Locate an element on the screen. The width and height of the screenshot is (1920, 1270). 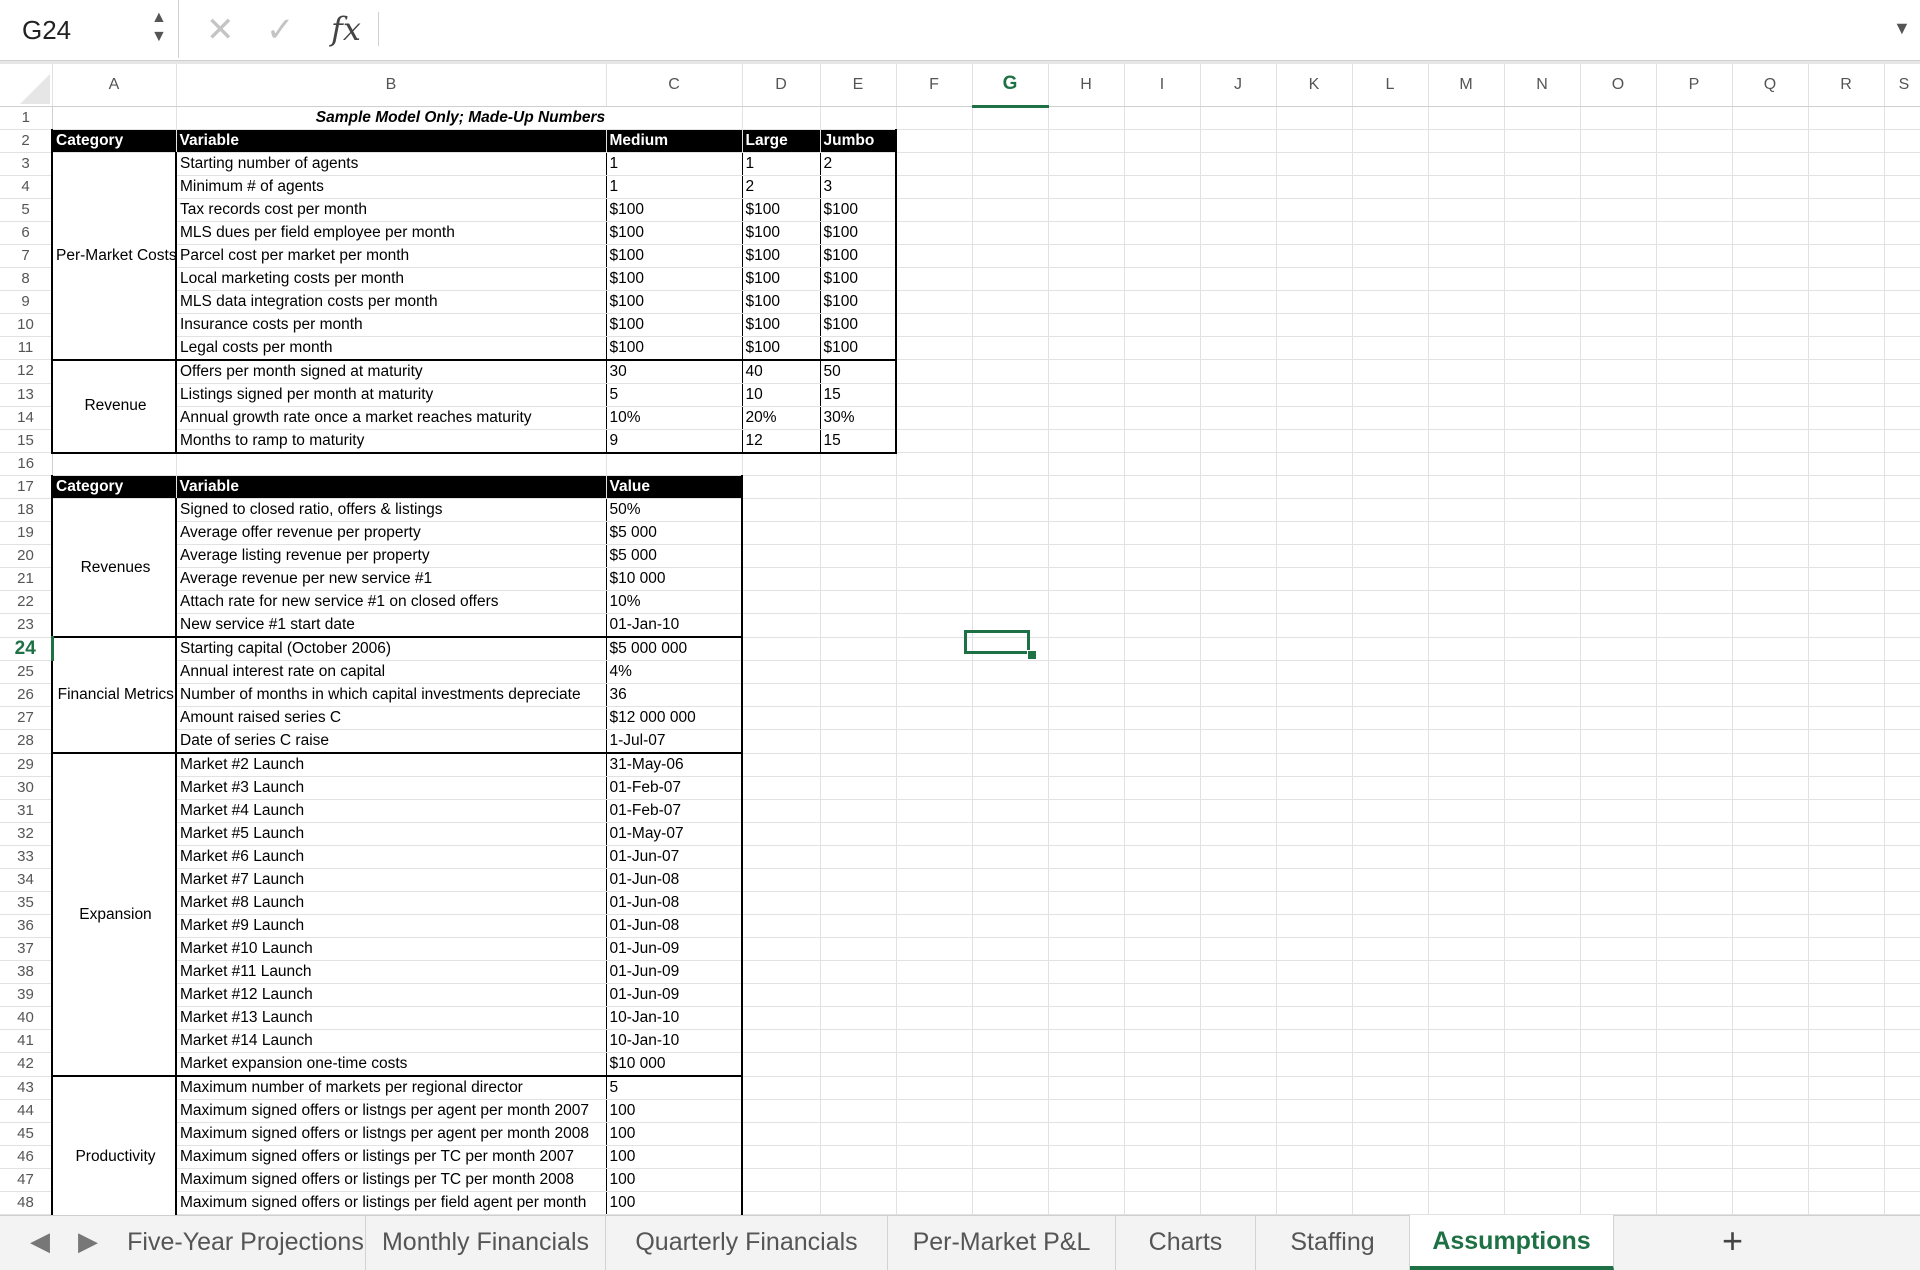
column-header: C is located at coordinates (674, 85).